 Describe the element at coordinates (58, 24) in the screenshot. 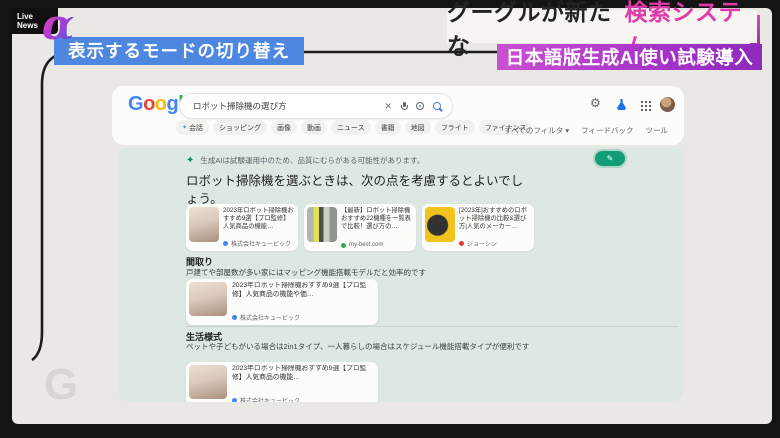

I see `alpha-logo-glyph: α` at that location.